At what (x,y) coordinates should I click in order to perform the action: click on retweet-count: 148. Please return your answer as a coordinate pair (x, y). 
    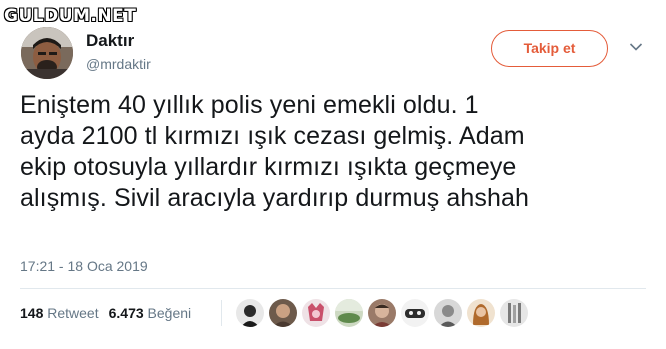
    Looking at the image, I should click on (32, 313).